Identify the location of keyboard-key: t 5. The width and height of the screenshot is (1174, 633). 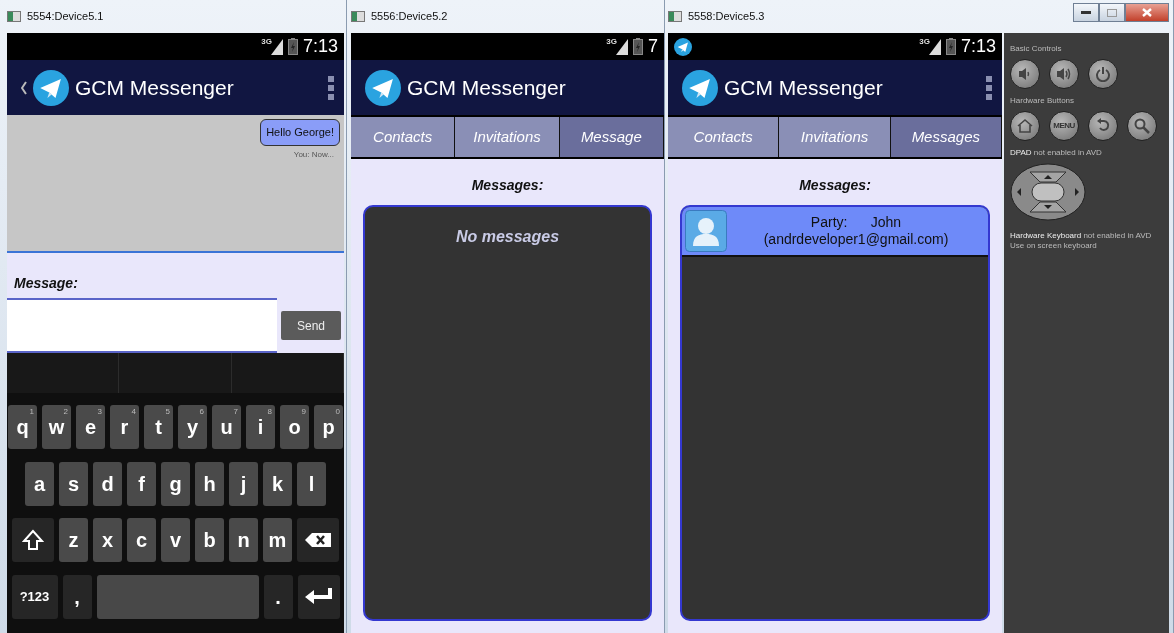
(158, 427).